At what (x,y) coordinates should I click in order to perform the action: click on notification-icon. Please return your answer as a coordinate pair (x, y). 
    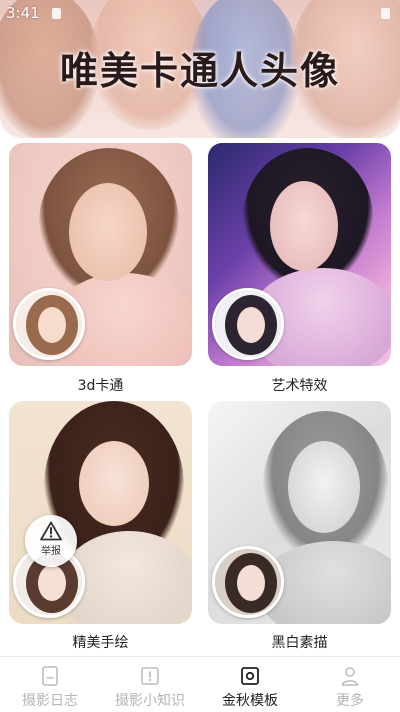
    Looking at the image, I should click on (56, 13).